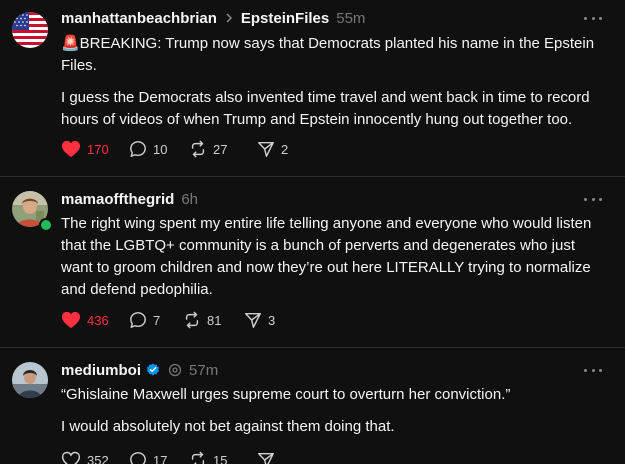 The height and width of the screenshot is (464, 625). Describe the element at coordinates (189, 199) in the screenshot. I see `post-time: 6h` at that location.